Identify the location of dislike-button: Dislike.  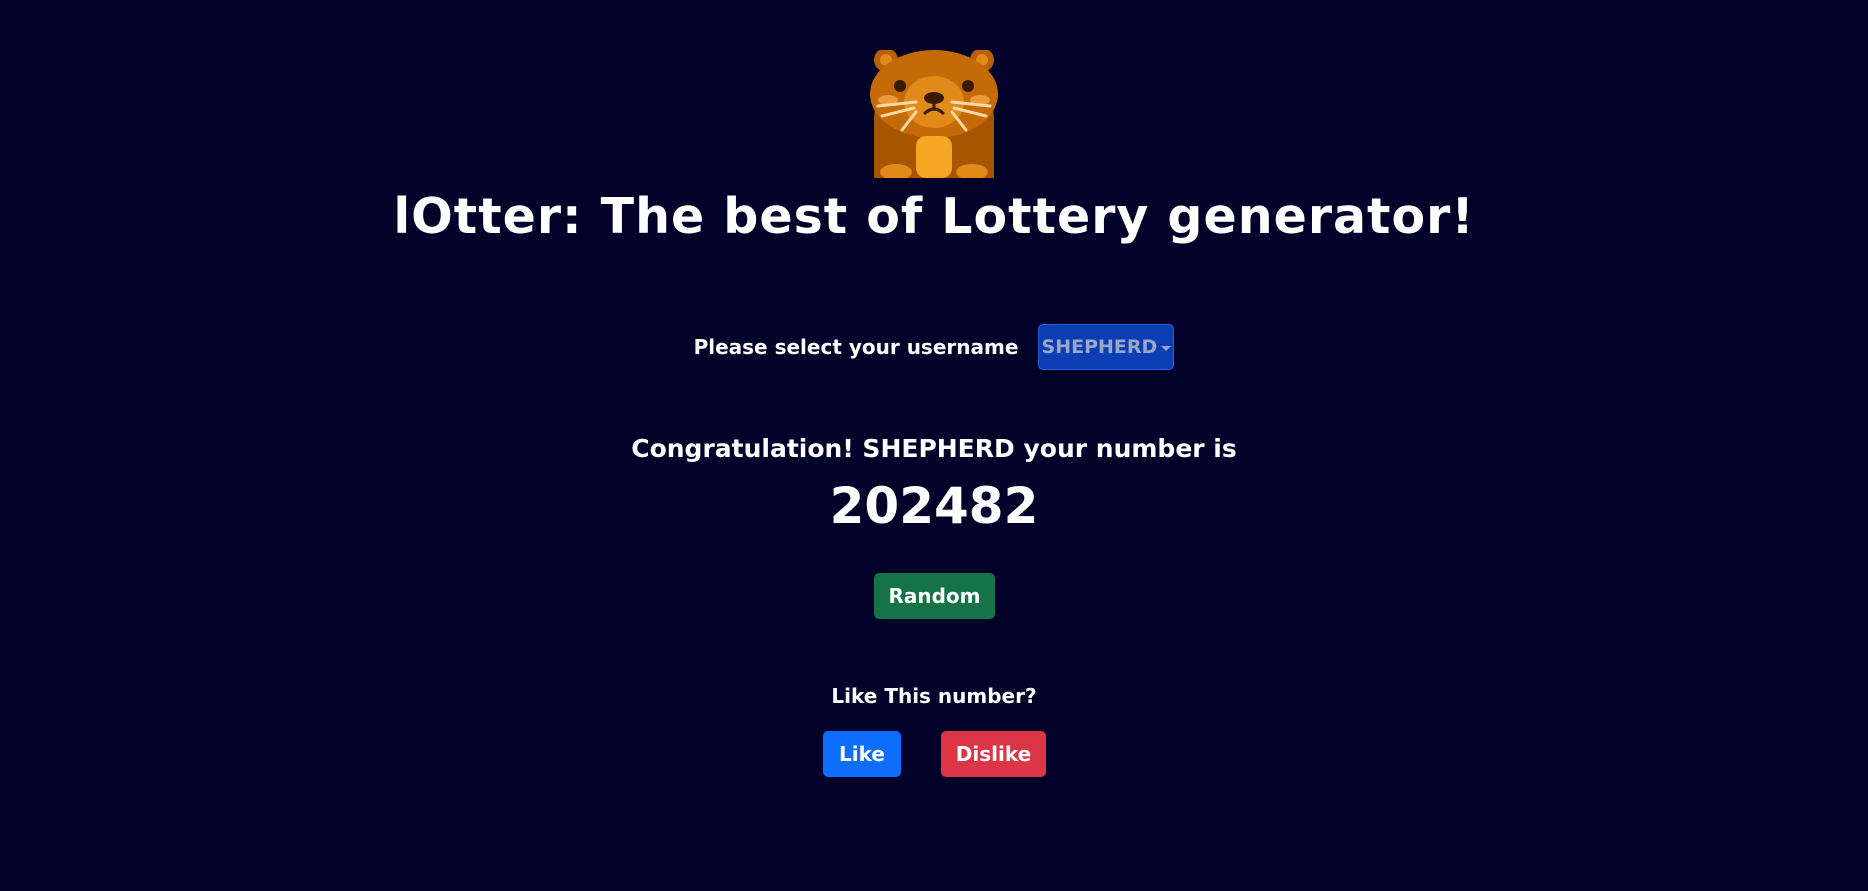
(993, 754).